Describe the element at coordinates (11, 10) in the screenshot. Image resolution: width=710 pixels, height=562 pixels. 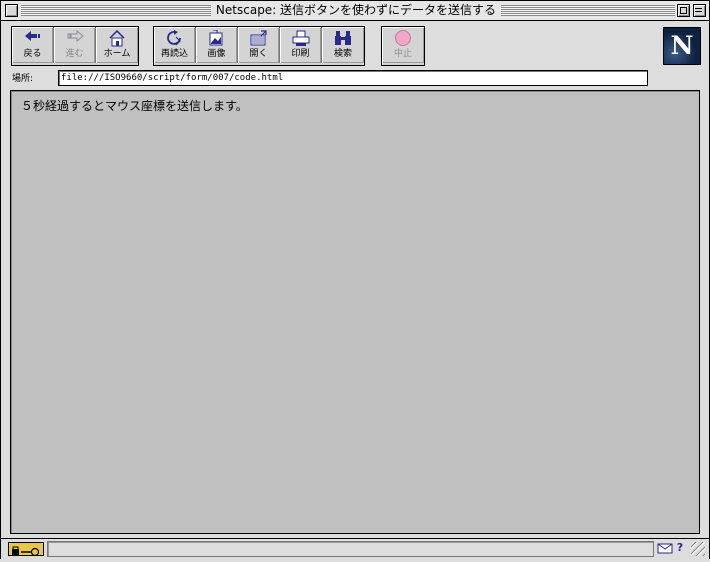
I see `close-box-button` at that location.